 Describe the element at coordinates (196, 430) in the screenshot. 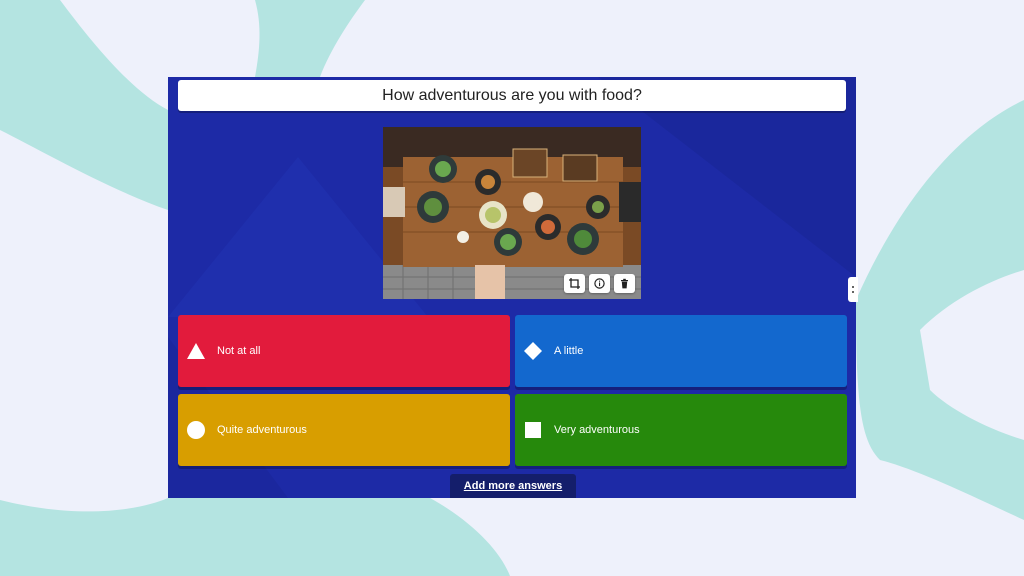

I see `circle-icon` at that location.